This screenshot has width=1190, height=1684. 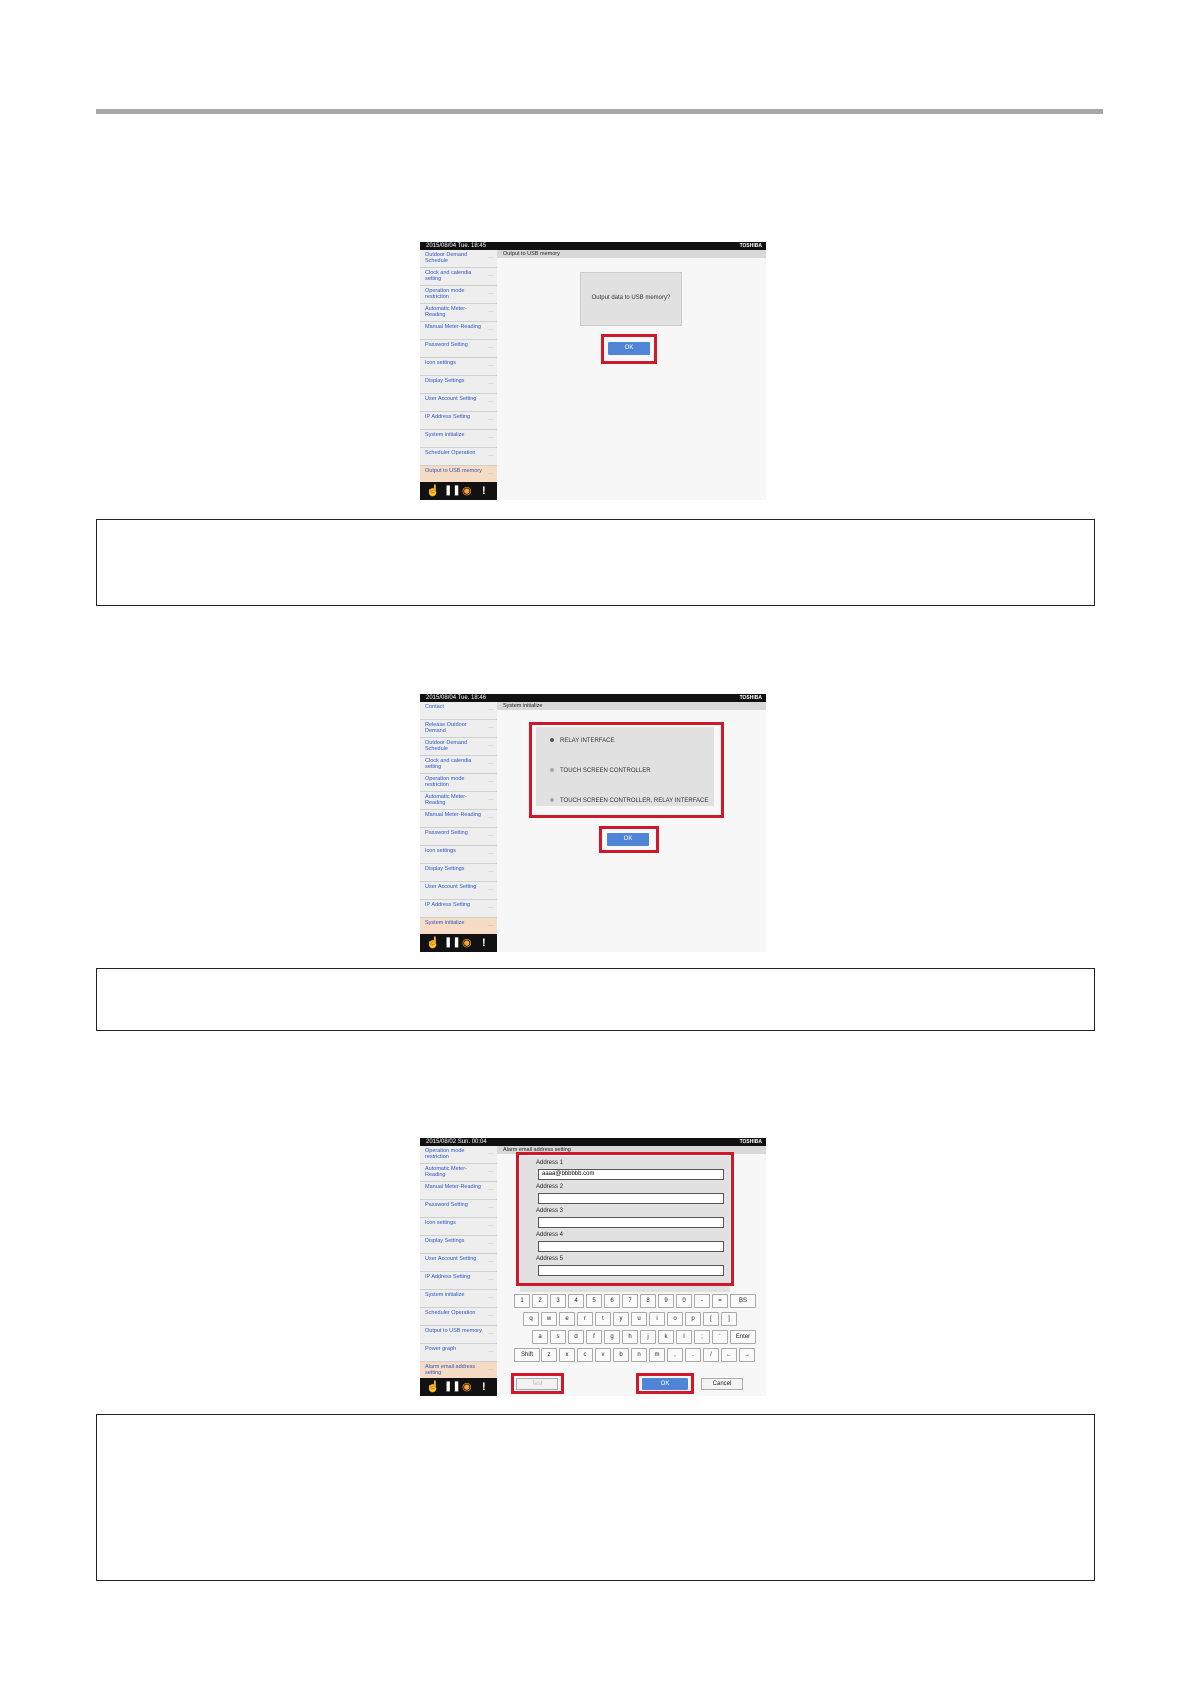 What do you see at coordinates (639, 1355) in the screenshot?
I see `key: n` at bounding box center [639, 1355].